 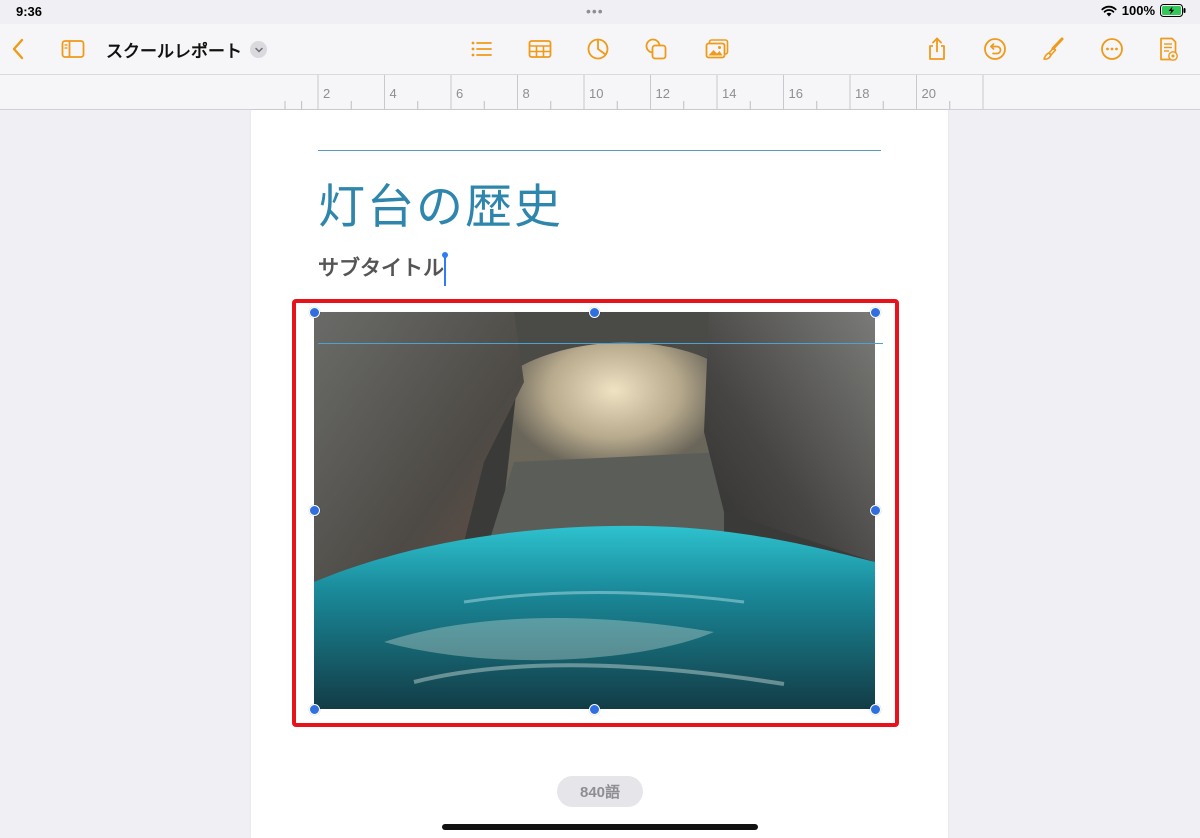 I want to click on toolbar: スクールレポート, so click(x=600, y=49).